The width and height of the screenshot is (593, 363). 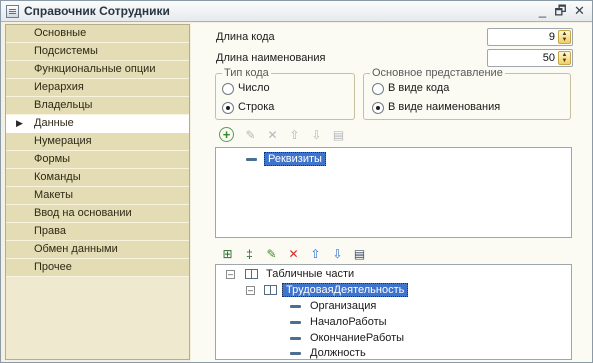 I want to click on sidebar-item-numbering: Нумерация, so click(x=97, y=142).